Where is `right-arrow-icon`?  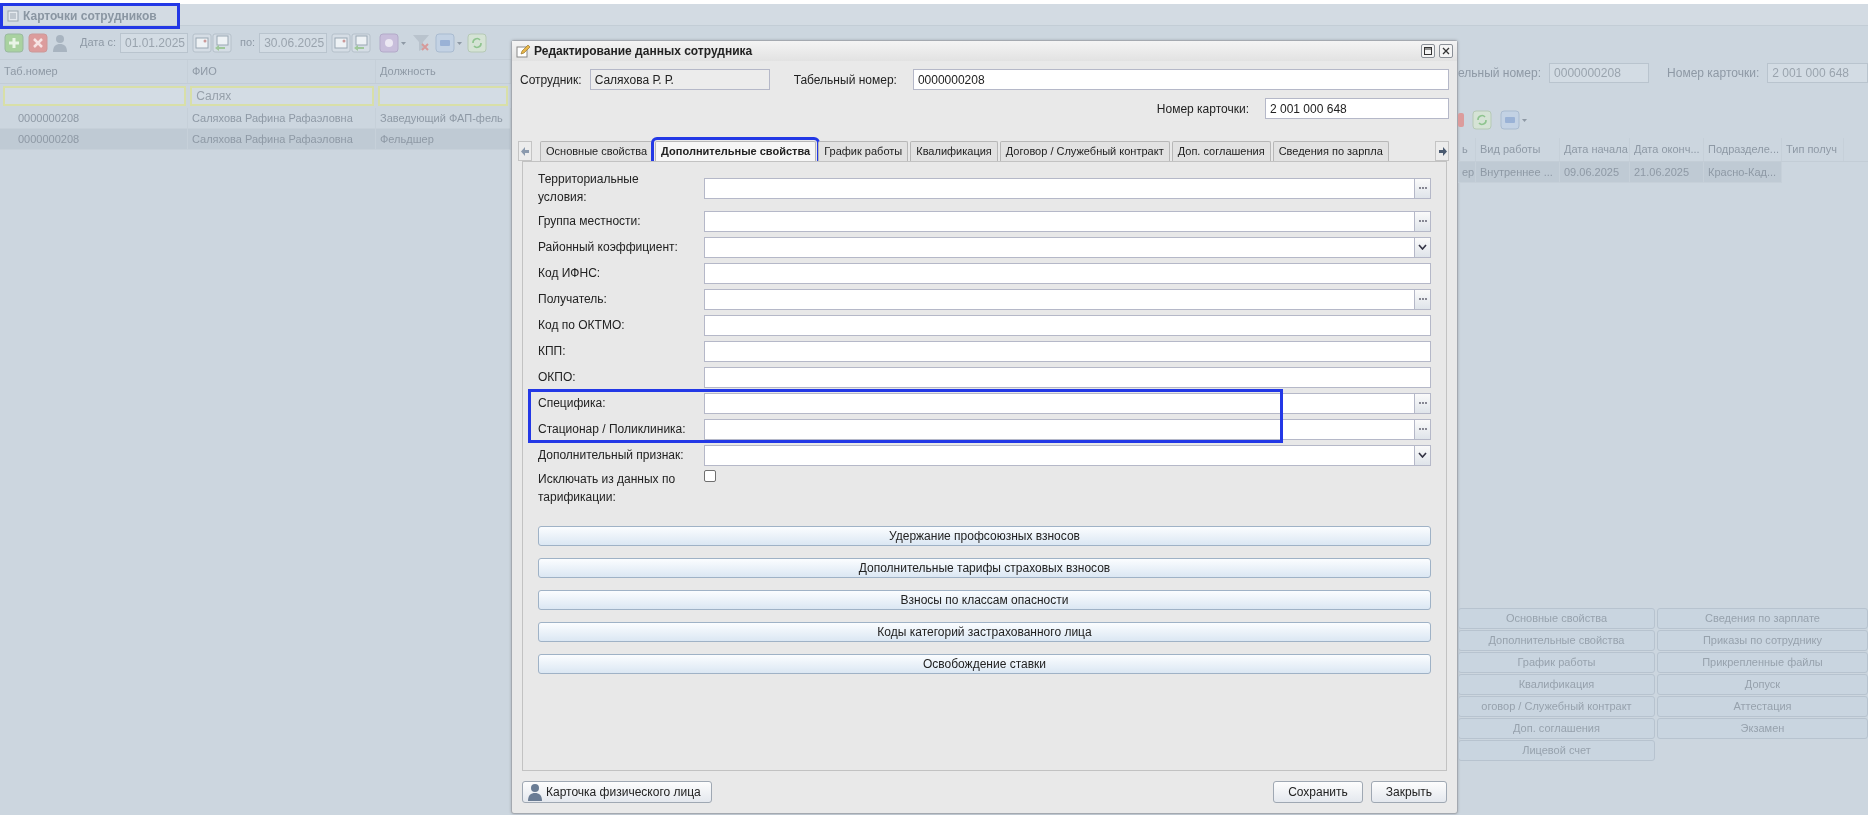
right-arrow-icon is located at coordinates (1442, 151).